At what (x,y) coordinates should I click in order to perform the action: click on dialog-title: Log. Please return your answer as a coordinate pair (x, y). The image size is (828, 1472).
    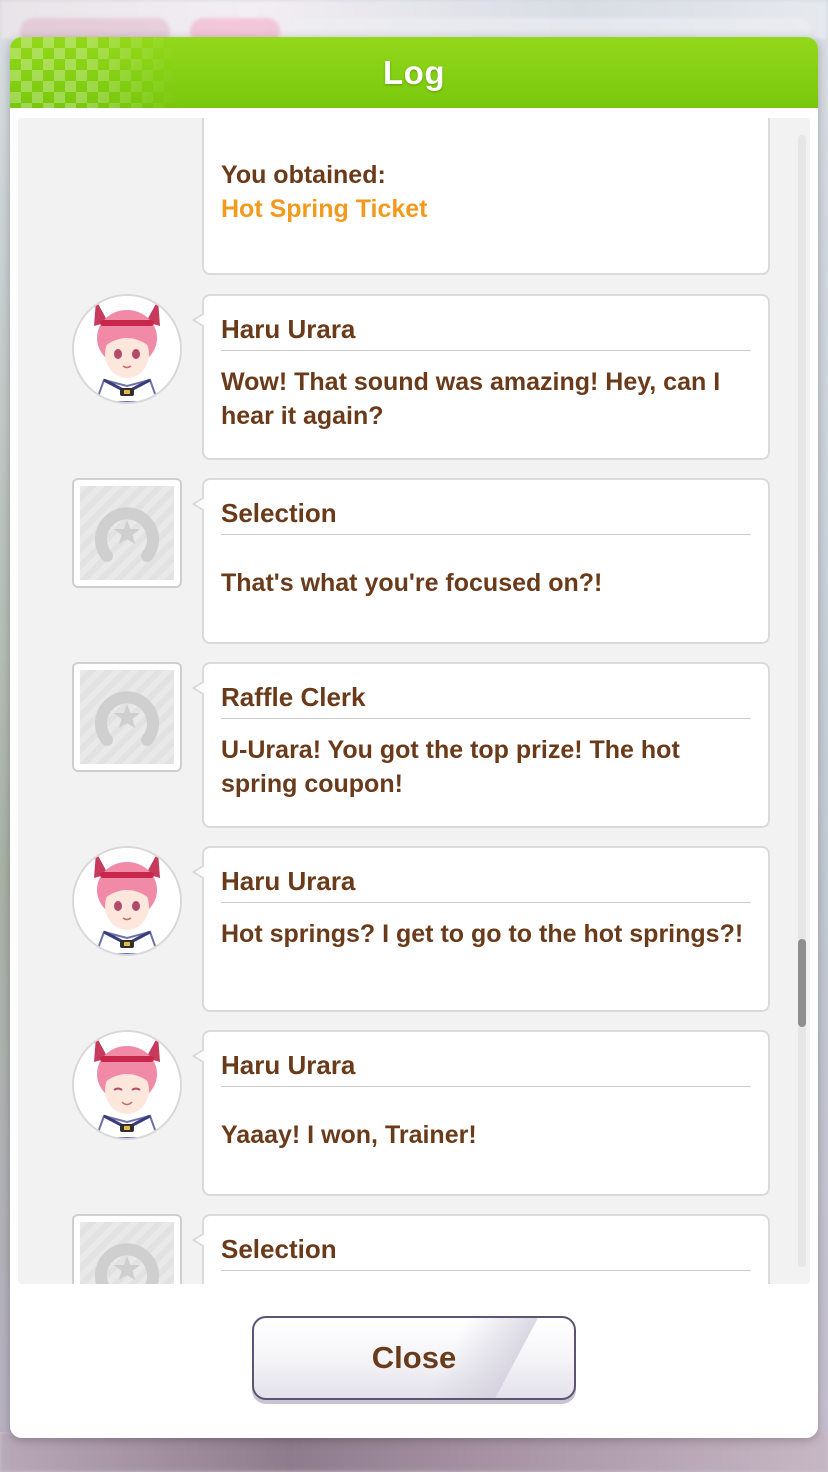
    Looking at the image, I should click on (414, 72).